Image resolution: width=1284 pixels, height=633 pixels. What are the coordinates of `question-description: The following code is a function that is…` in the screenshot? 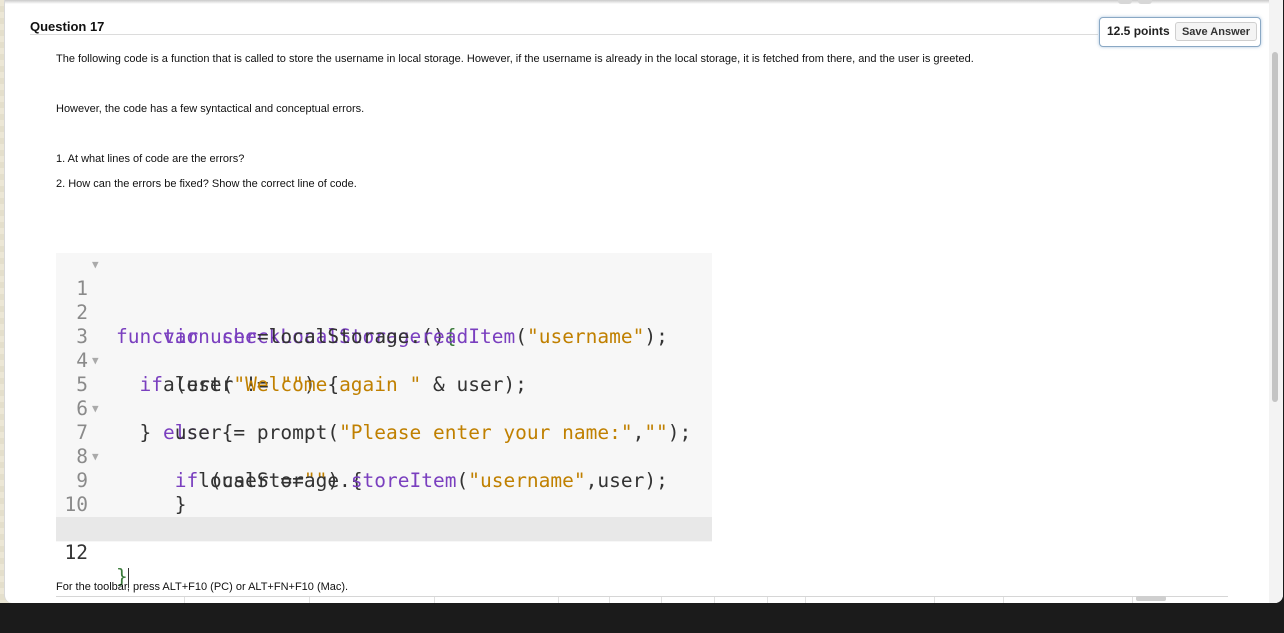 It's located at (515, 59).